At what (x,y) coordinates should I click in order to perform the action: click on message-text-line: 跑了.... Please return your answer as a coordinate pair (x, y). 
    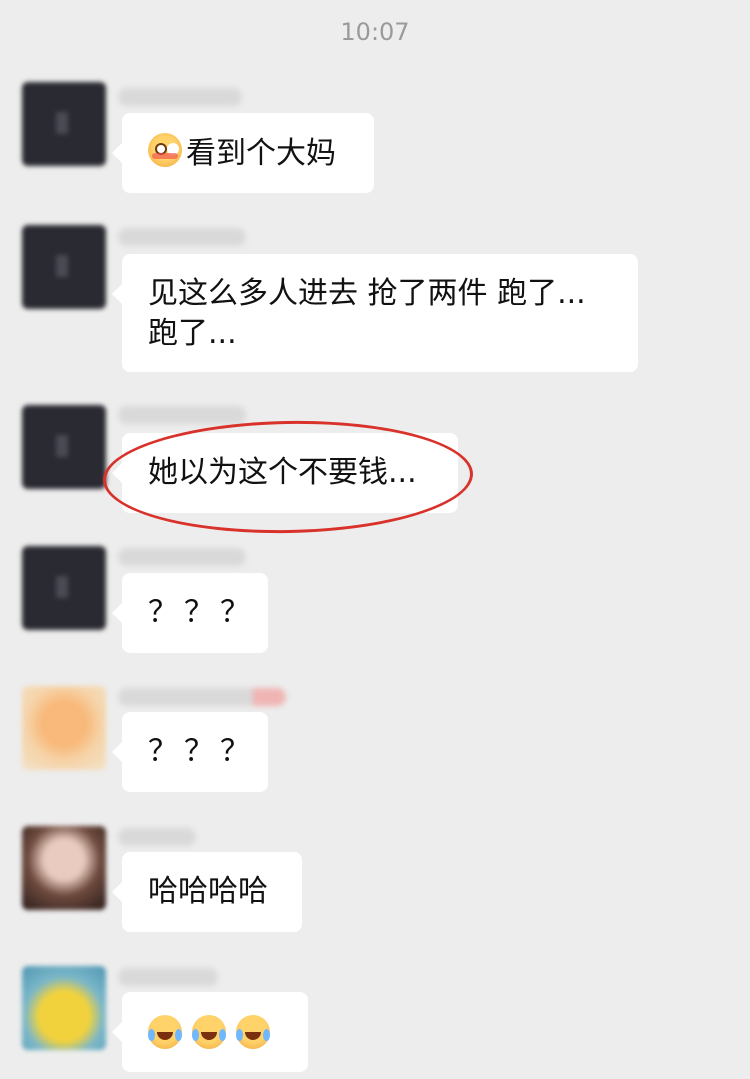
    Looking at the image, I should click on (192, 333).